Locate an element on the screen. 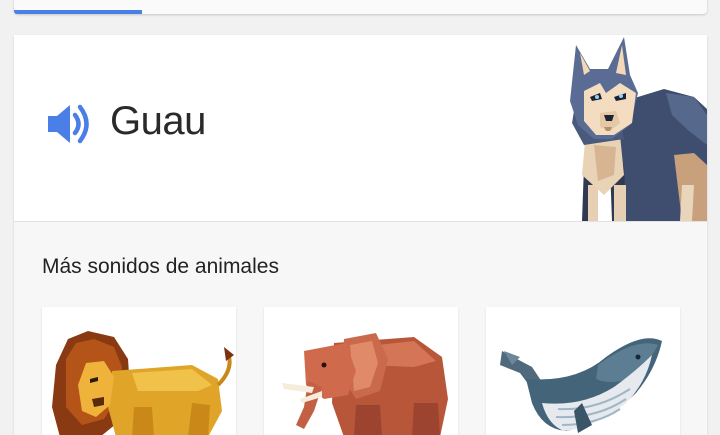  whale-illustration is located at coordinates (581, 385).